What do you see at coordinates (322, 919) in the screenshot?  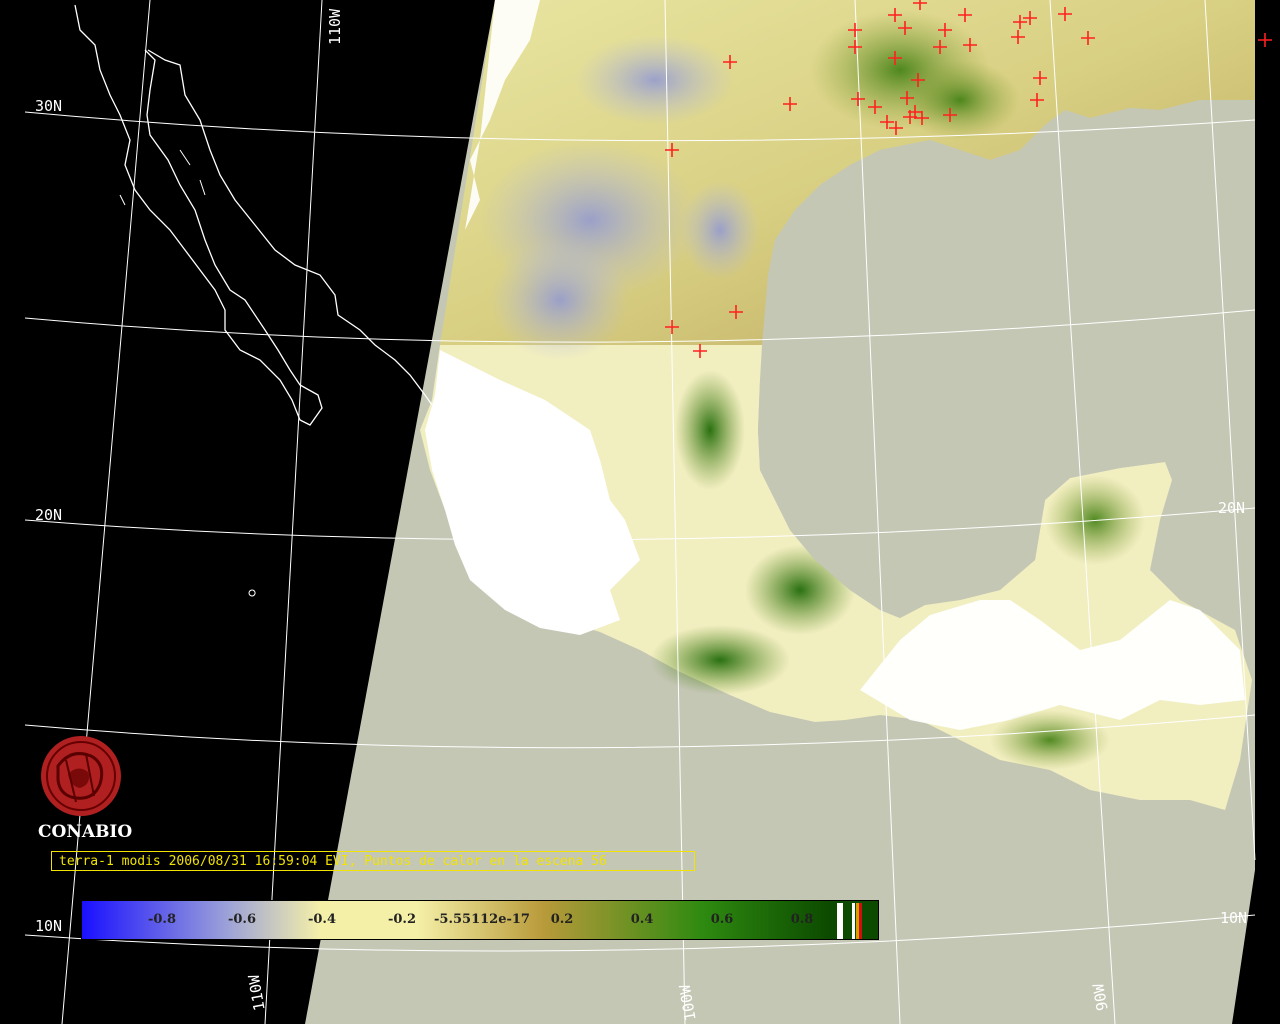 I see `colorbar-tick: -0.4` at bounding box center [322, 919].